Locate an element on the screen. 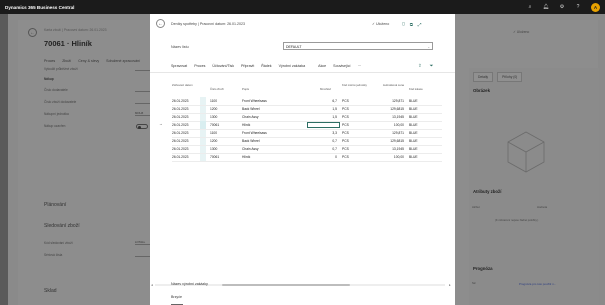 This screenshot has width=605, height=305. action-line: Řádek is located at coordinates (266, 66).